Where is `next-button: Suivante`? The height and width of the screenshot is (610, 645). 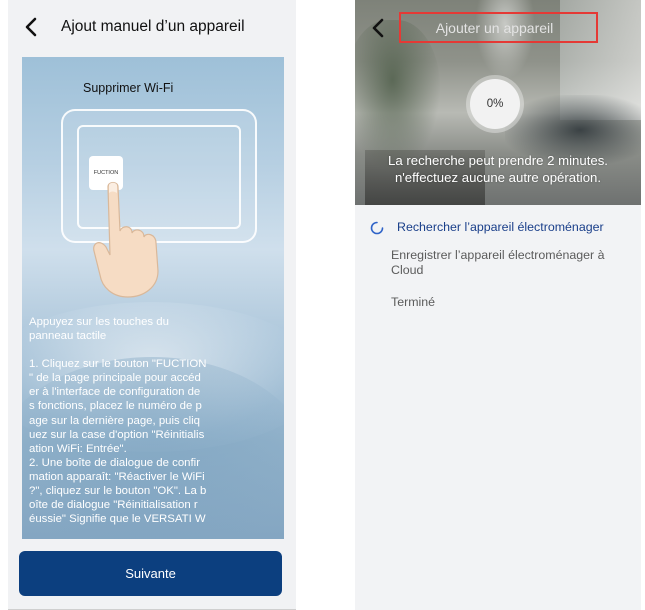 next-button: Suivante is located at coordinates (150, 573).